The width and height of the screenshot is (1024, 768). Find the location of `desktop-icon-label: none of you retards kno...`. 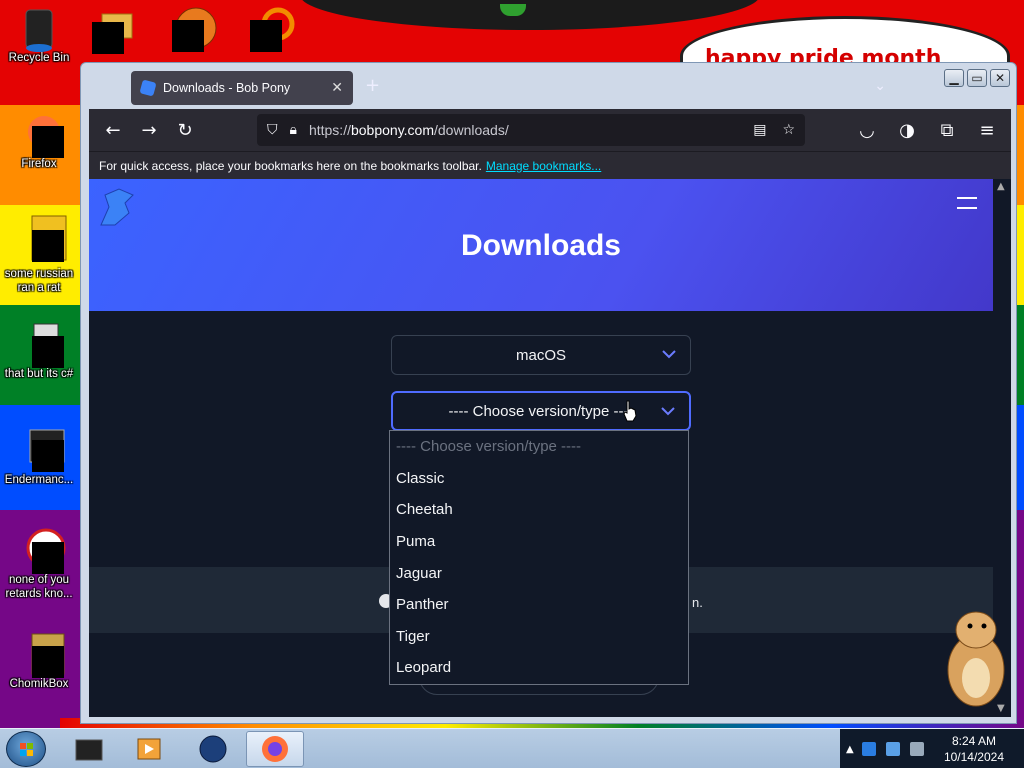

desktop-icon-label: none of you retards kno... is located at coordinates (39, 587).